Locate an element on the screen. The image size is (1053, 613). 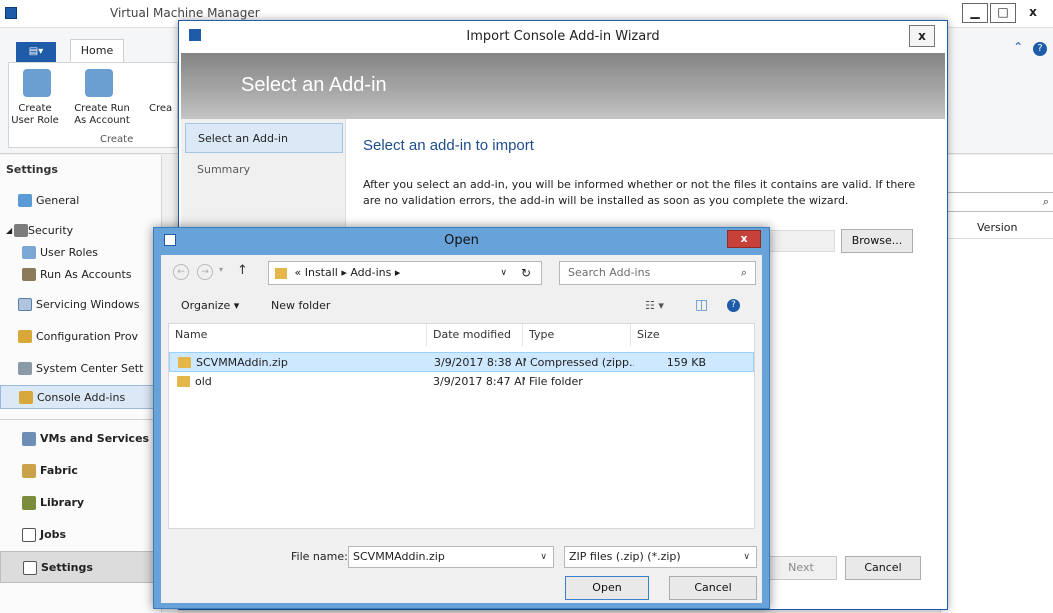
file-type-filter: ZIP files (.zip) (*.zip) ∨ is located at coordinates (660, 557).